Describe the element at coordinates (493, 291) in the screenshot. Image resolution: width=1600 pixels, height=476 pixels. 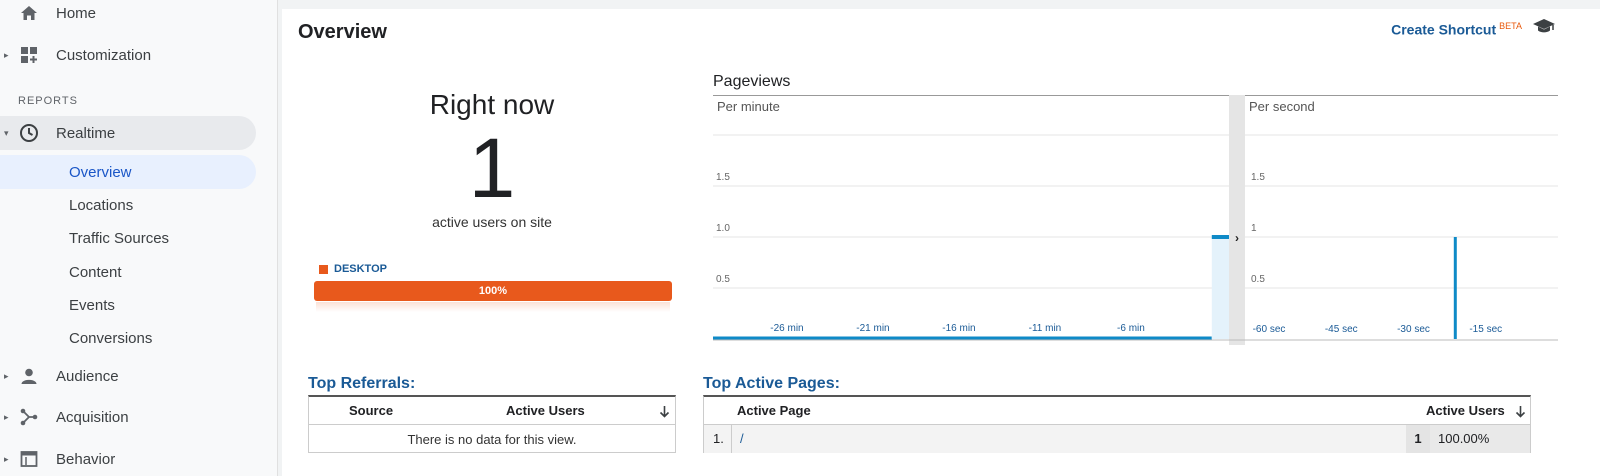
I see `device-share-bar: 100%` at that location.